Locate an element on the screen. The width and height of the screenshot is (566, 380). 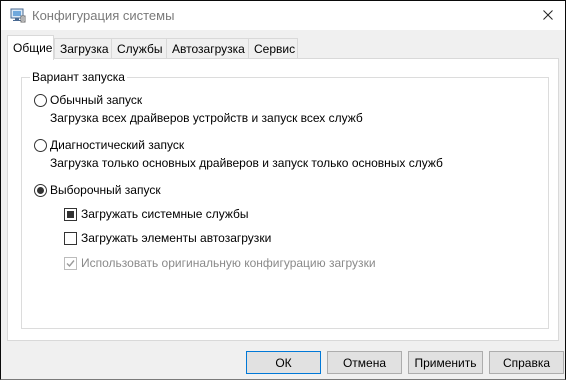
cancel-button: Отмена is located at coordinates (364, 362).